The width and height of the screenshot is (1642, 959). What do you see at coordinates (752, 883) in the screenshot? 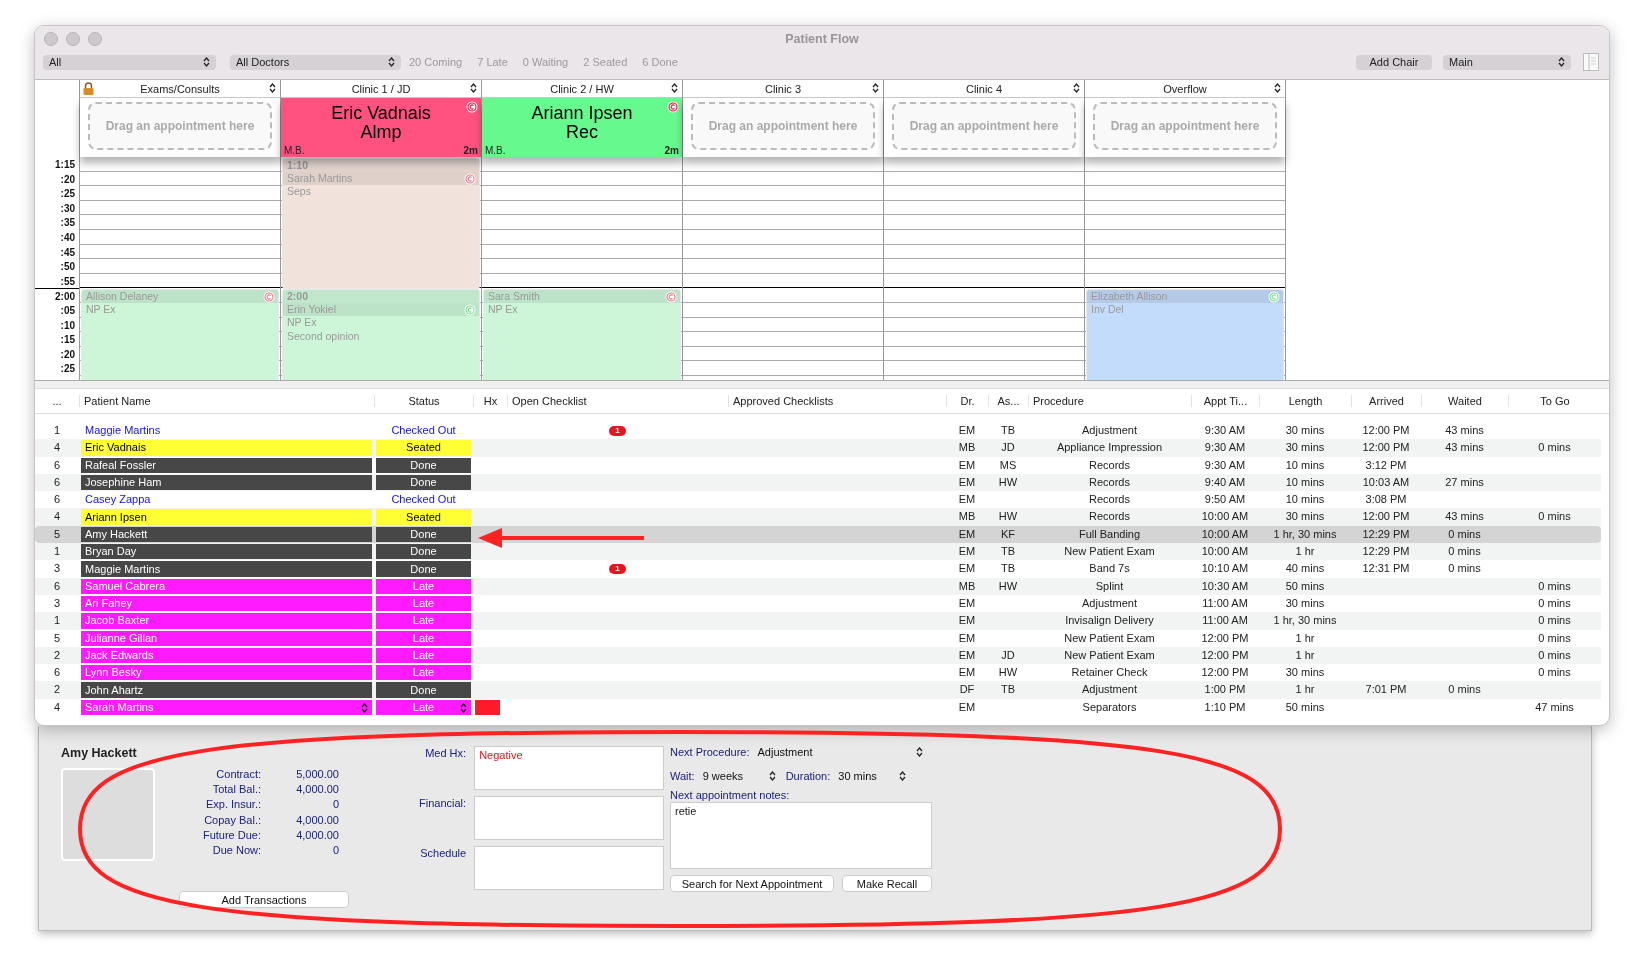
I see `search-button: Search for Next Appointment` at bounding box center [752, 883].